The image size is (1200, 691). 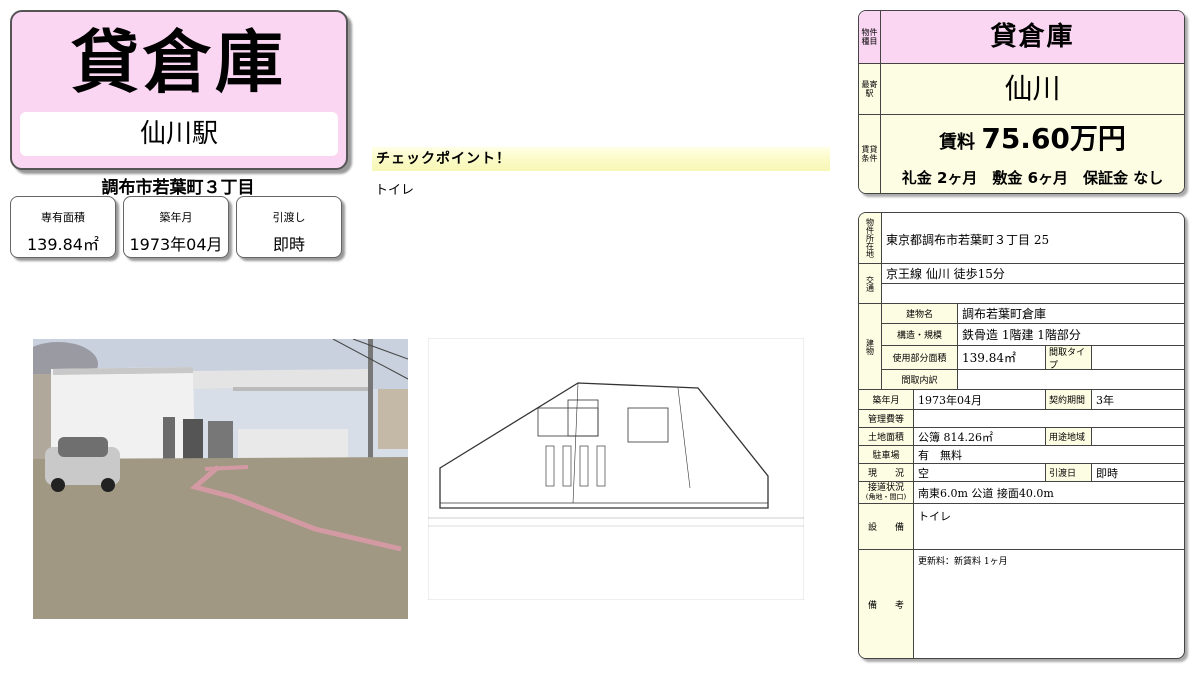 What do you see at coordinates (1068, 358) in the screenshot?
I see `layout-type-label: 間取タイプ` at bounding box center [1068, 358].